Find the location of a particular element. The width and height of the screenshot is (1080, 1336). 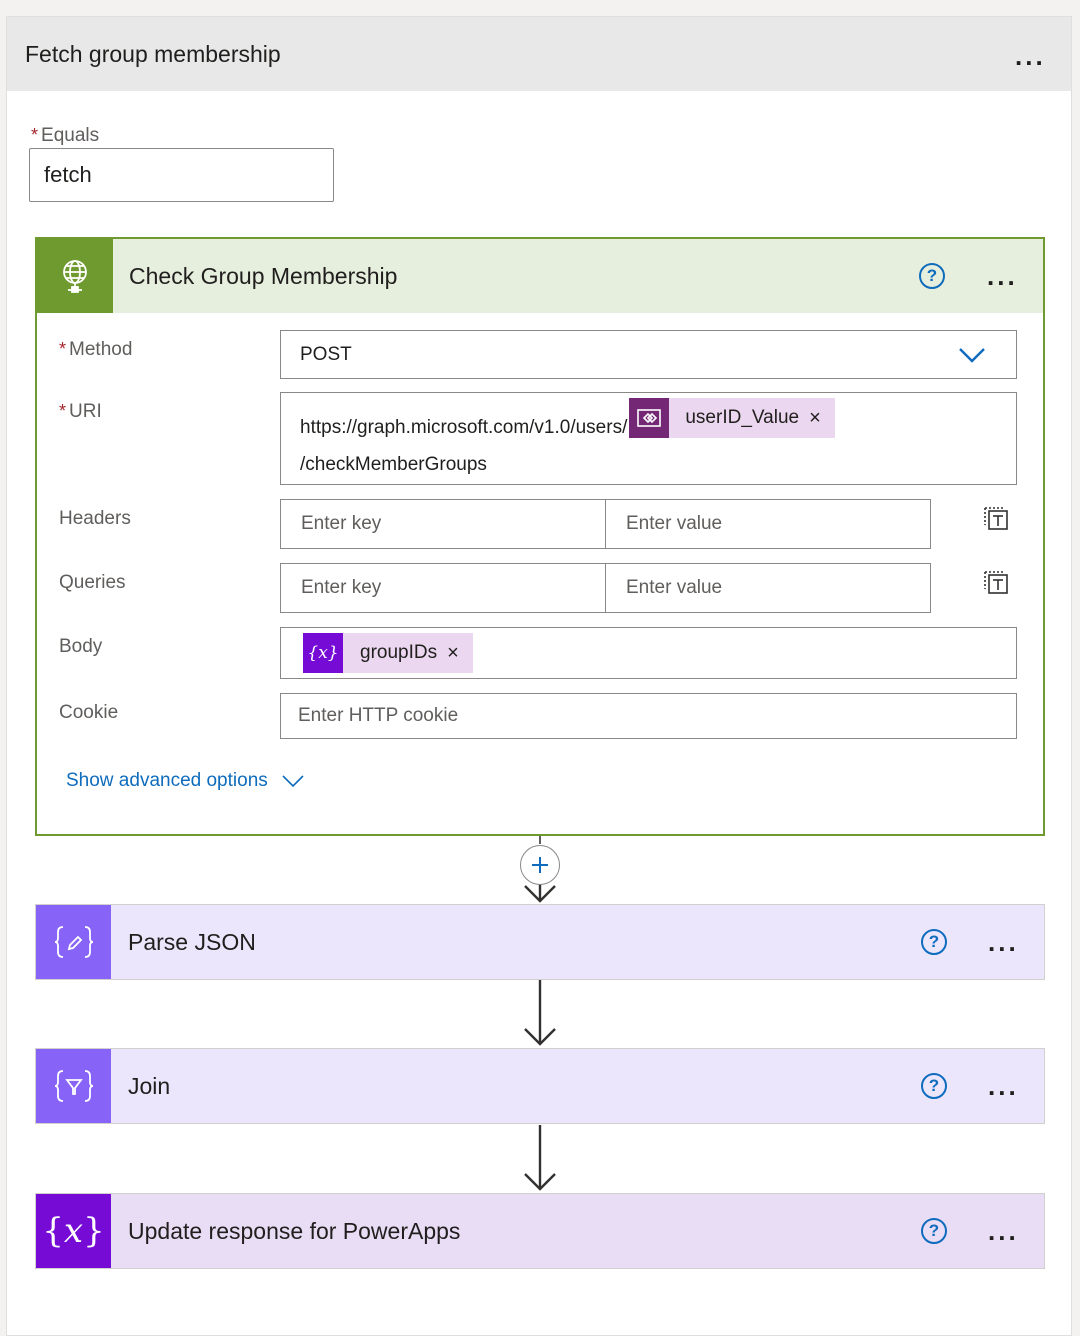

body-label: Body is located at coordinates (81, 646).